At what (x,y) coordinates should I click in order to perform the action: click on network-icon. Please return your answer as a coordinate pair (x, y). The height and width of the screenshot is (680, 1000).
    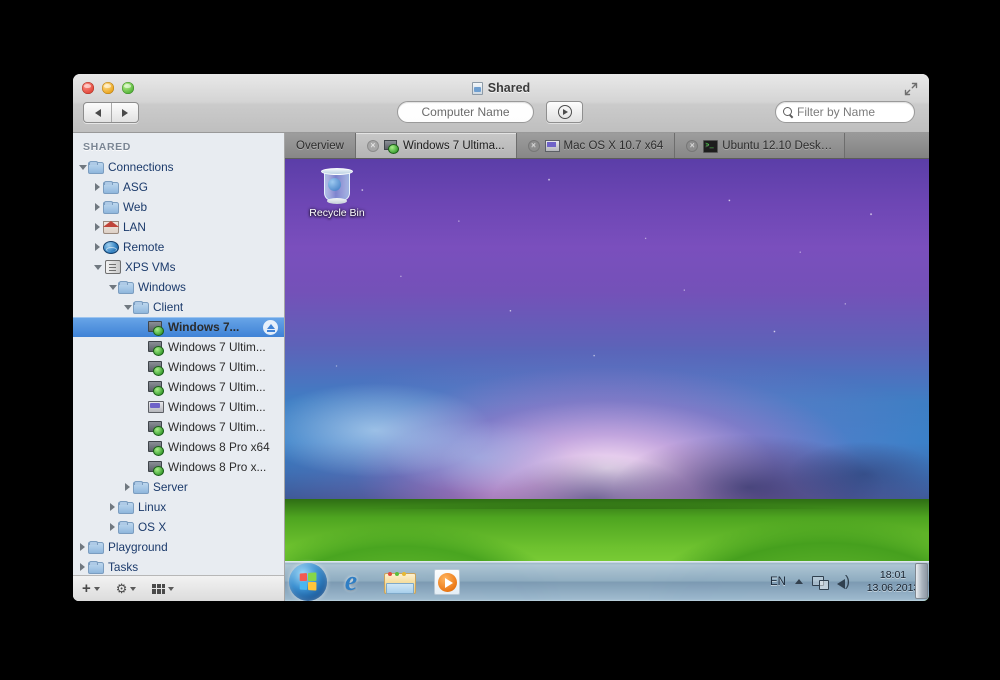
    Looking at the image, I should click on (820, 582).